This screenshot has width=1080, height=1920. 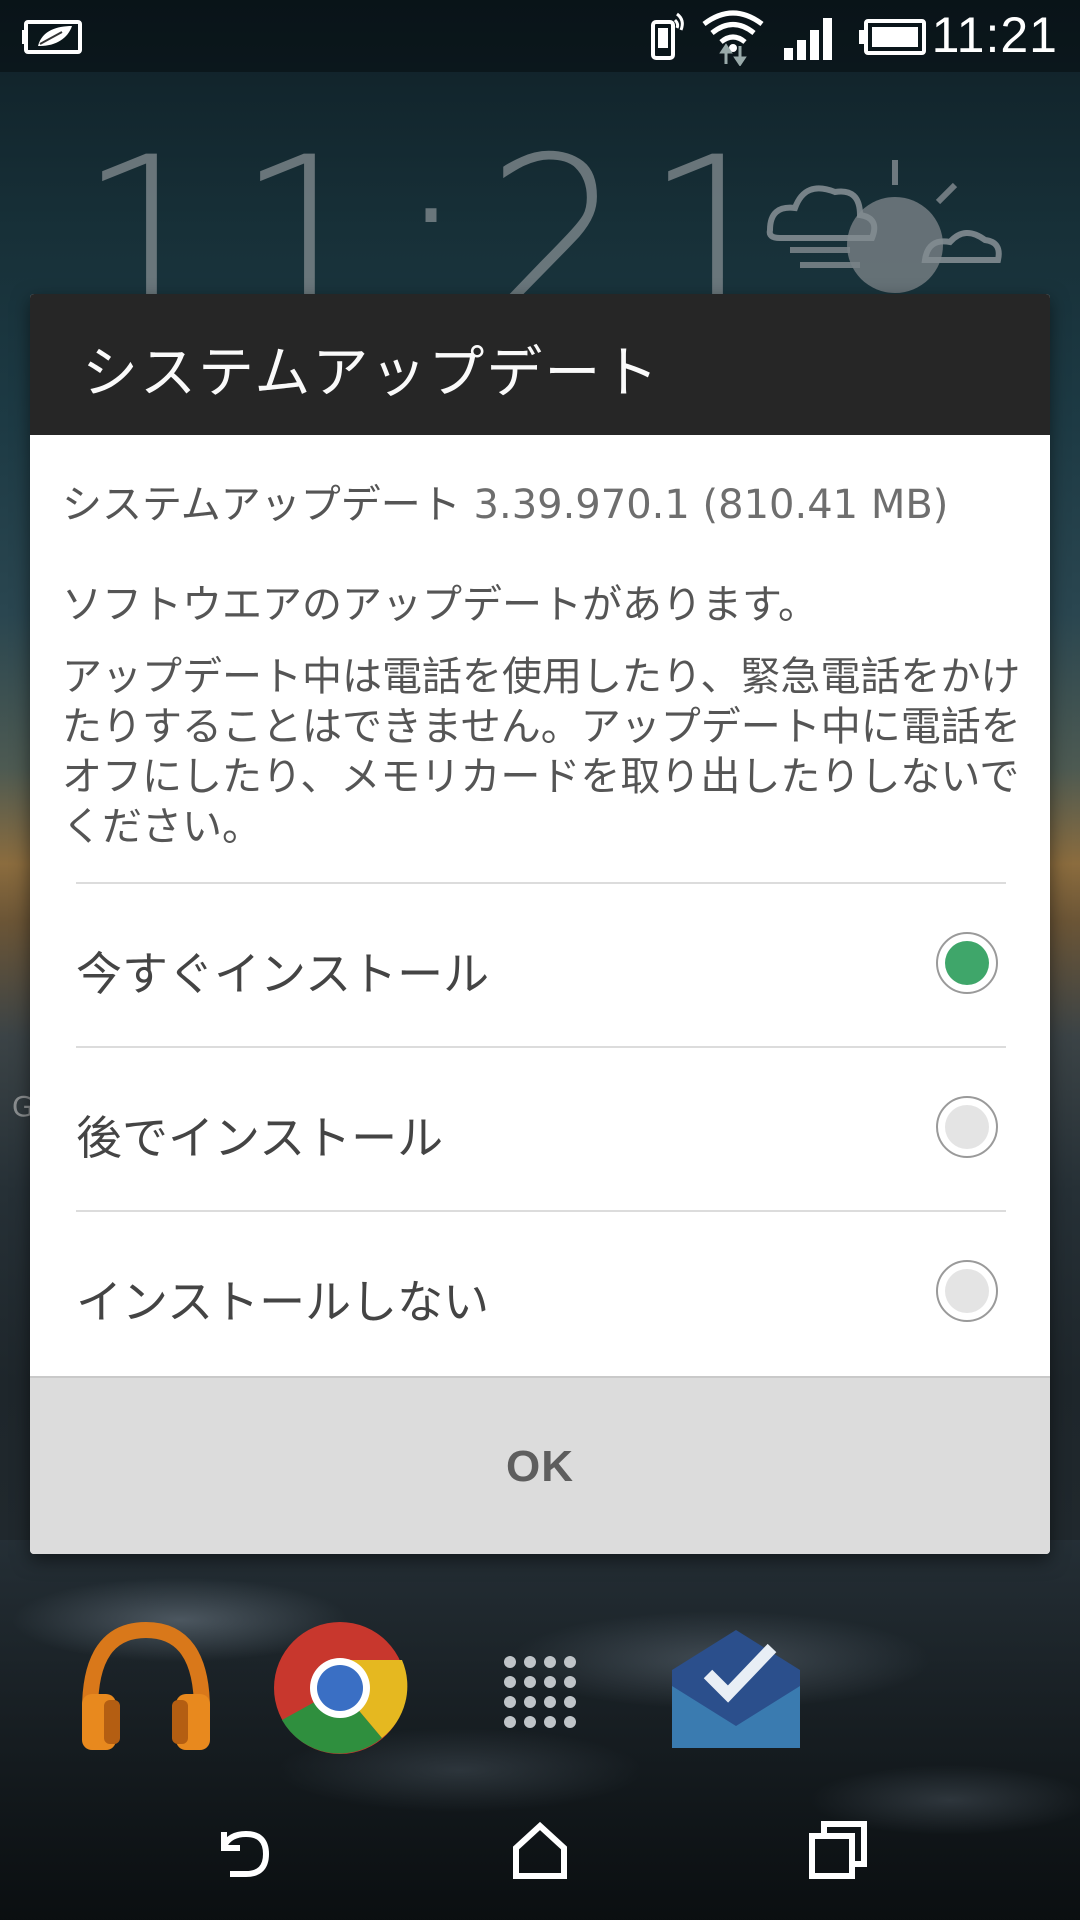 I want to click on dialog-title: システムアップデート, so click(x=371, y=373).